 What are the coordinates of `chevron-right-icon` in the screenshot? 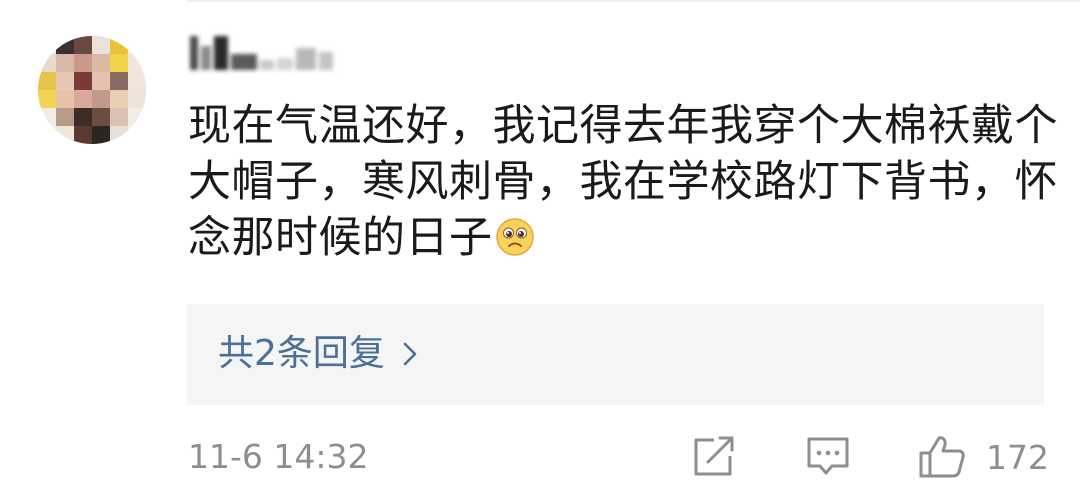 It's located at (410, 354).